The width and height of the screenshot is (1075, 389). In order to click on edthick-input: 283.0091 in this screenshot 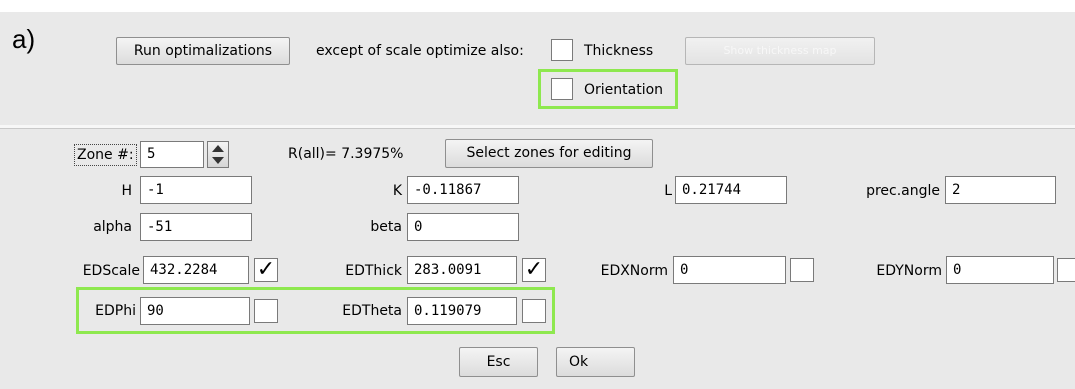, I will do `click(462, 270)`.